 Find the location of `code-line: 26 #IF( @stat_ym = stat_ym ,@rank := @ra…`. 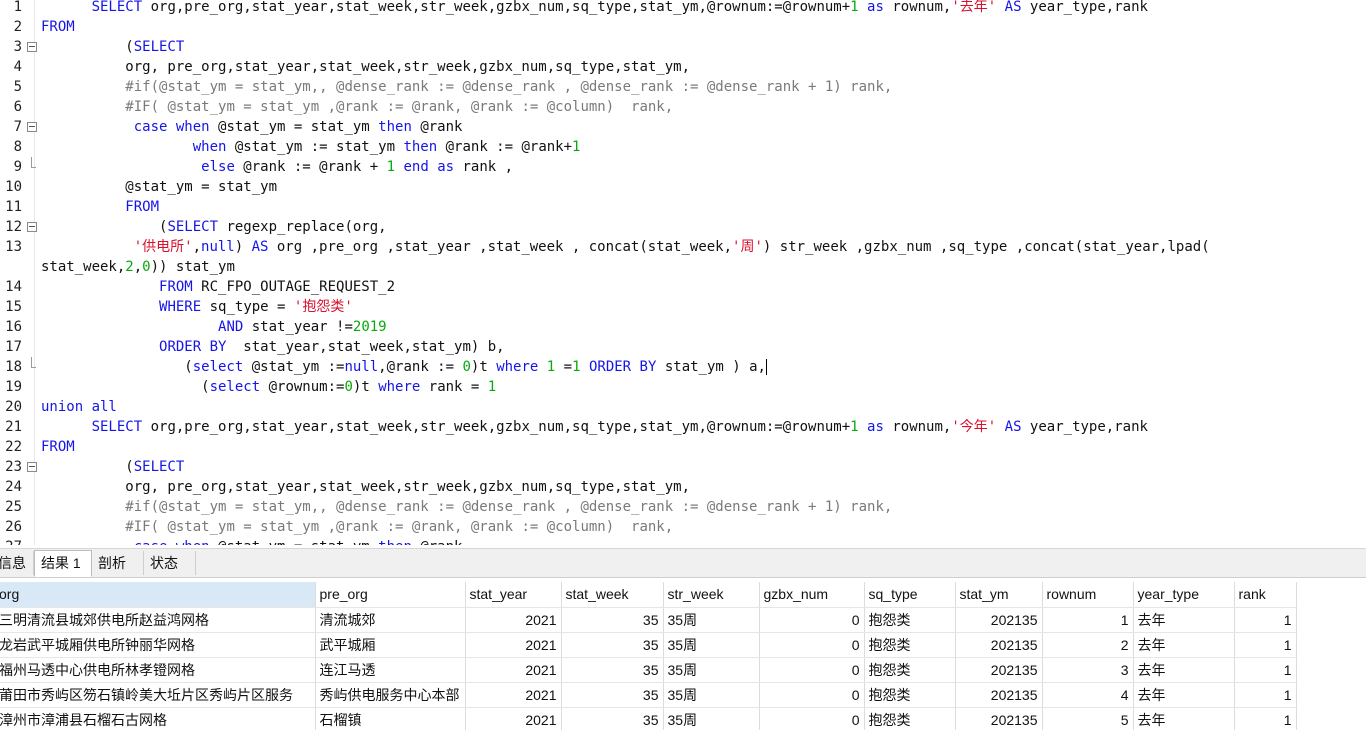

code-line: 26 #IF( @stat_ym = stat_ym ,@rank := @ra… is located at coordinates (683, 527).